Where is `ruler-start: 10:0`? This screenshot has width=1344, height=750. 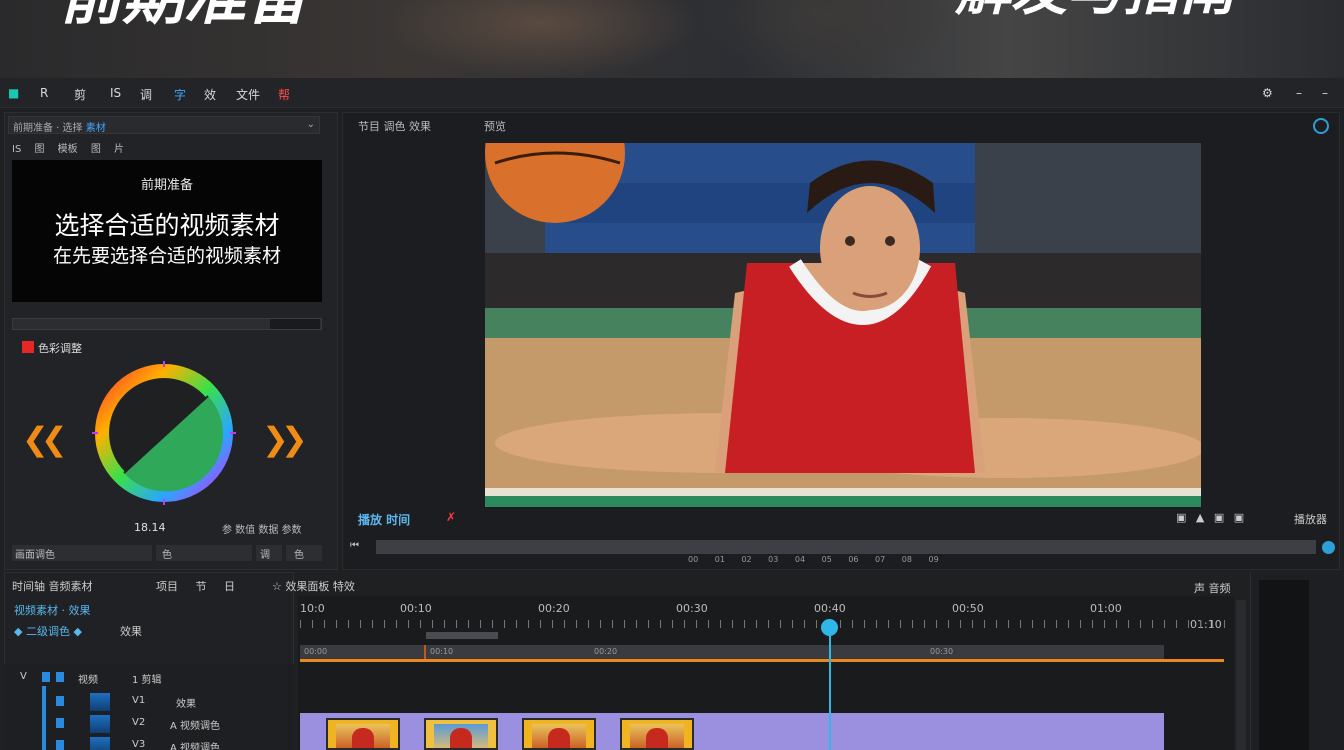 ruler-start: 10:0 is located at coordinates (312, 608).